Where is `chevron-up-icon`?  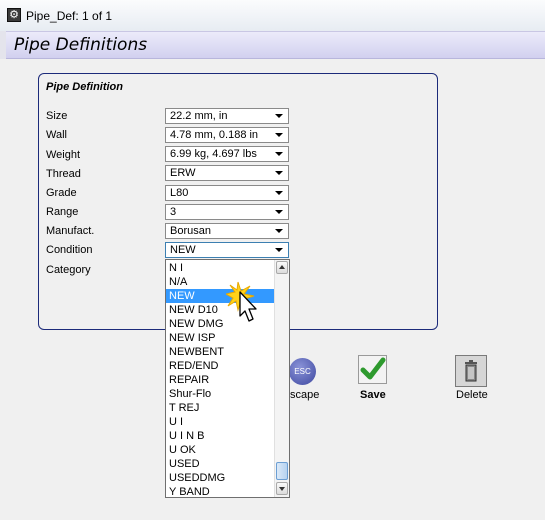 chevron-up-icon is located at coordinates (282, 267).